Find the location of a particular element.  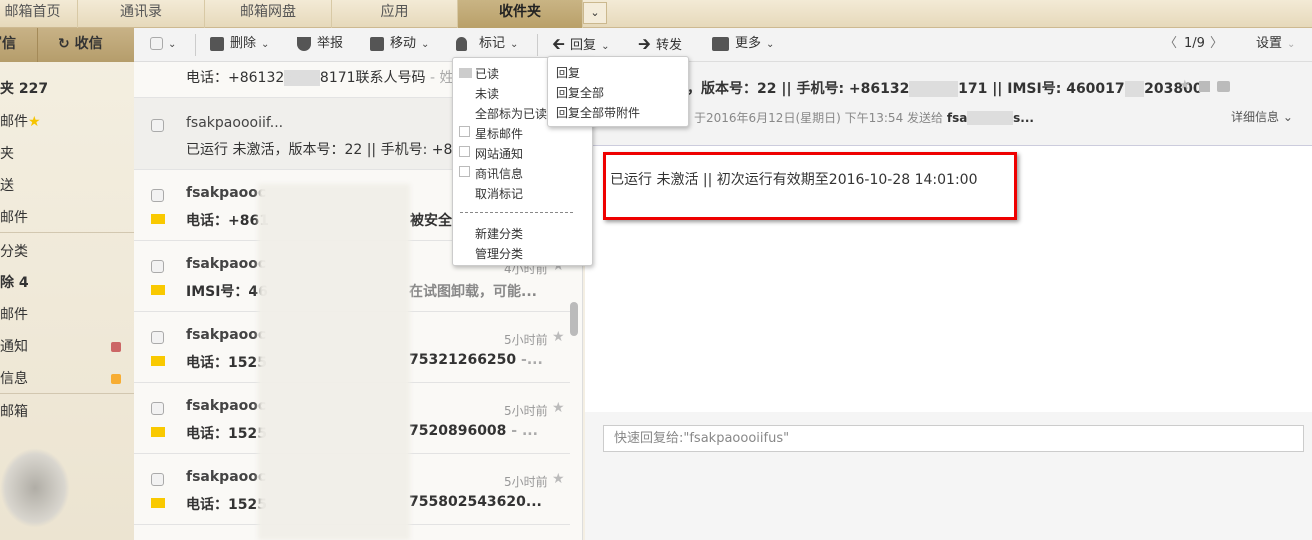

menu-item-business-info: 商讯信息 is located at coordinates (499, 173).